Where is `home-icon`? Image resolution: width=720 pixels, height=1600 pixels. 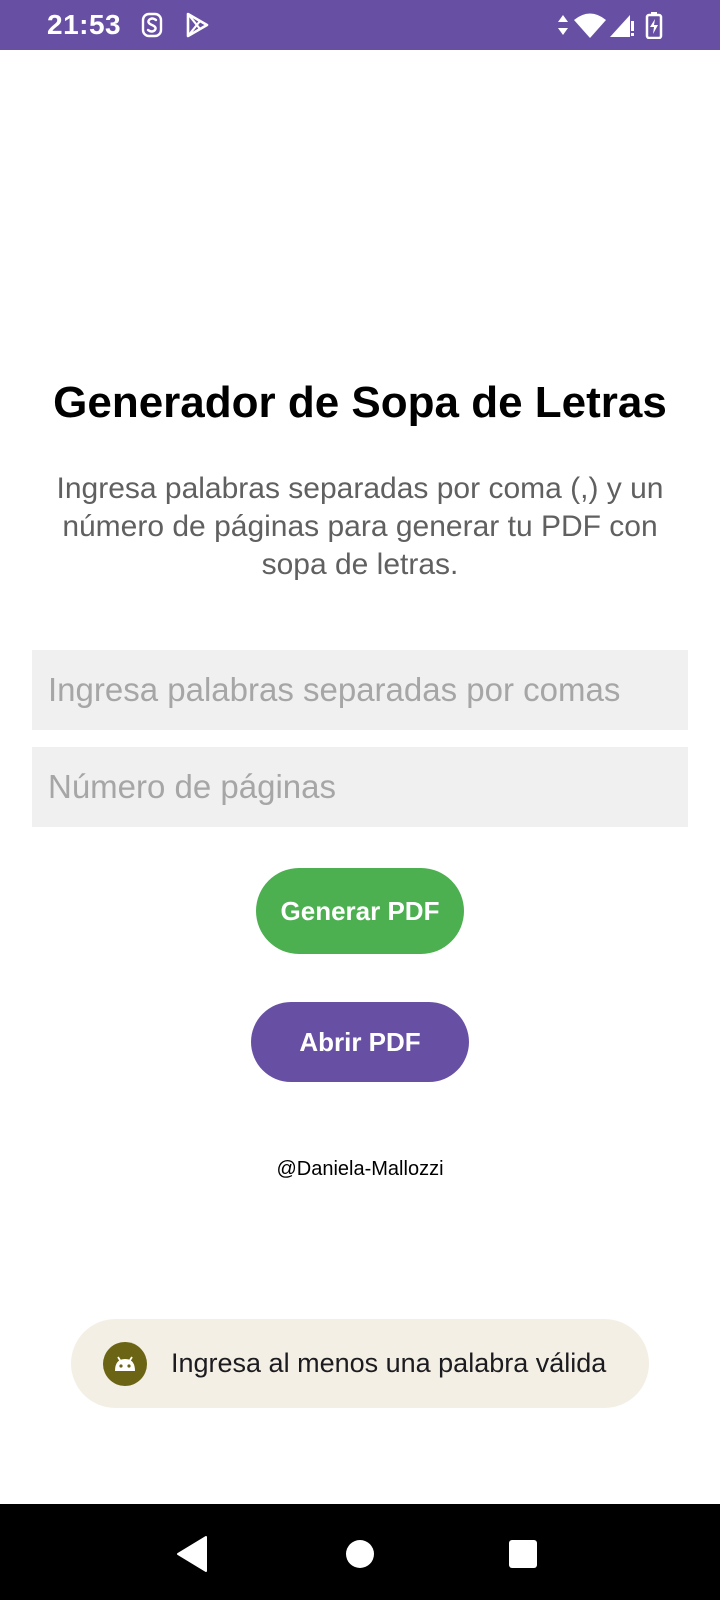
home-icon is located at coordinates (360, 1554).